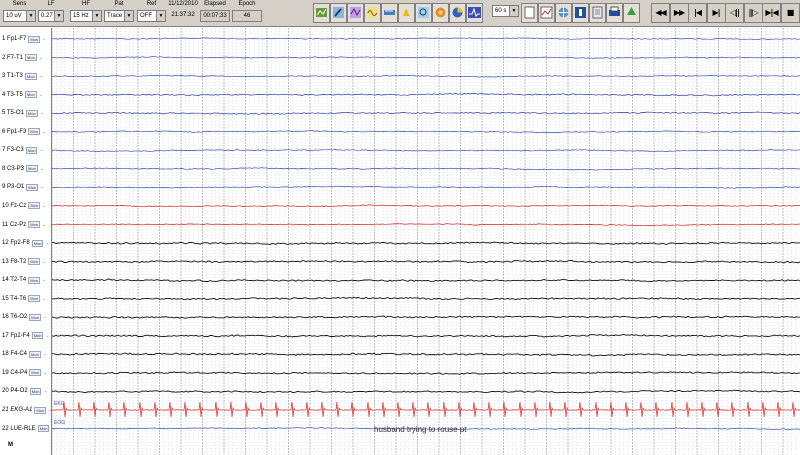 Image resolution: width=800 pixels, height=455 pixels. I want to click on hf-dropdown: 15 Hz ▼, so click(86, 16).